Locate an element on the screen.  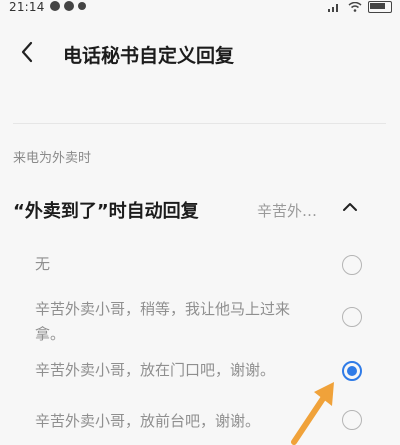
reply-option: 辛苦外卖小哥，放前台吧，谢谢。 is located at coordinates (200, 422).